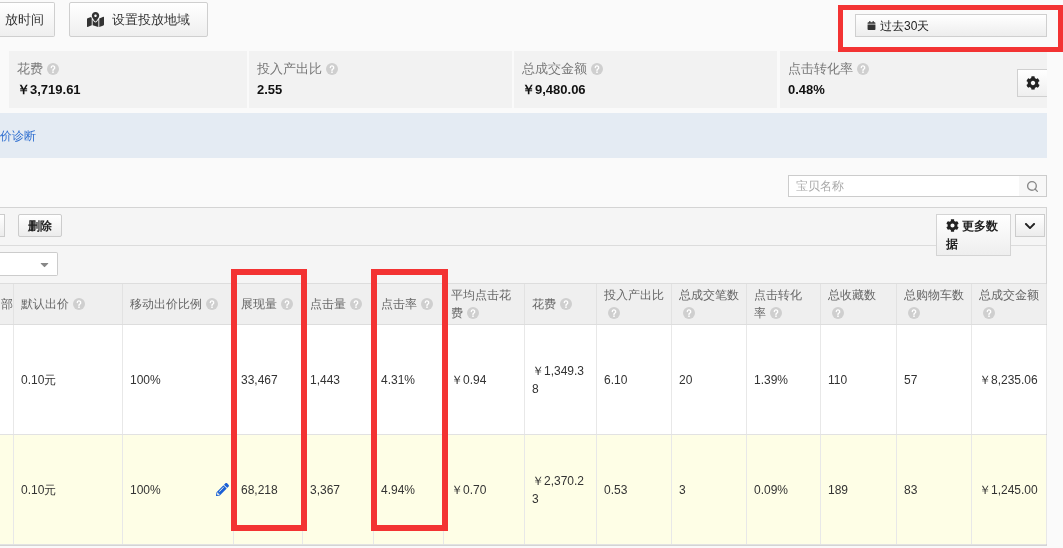  What do you see at coordinates (325, 380) in the screenshot?
I see `table-cell-text: 1,443` at bounding box center [325, 380].